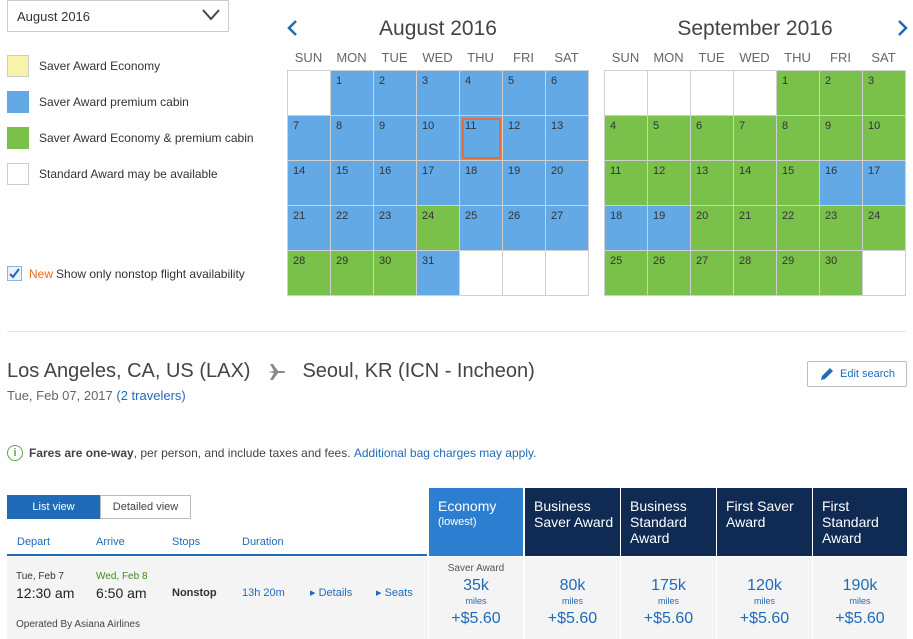 Image resolution: width=913 pixels, height=639 pixels. What do you see at coordinates (857, 374) in the screenshot?
I see `edit-search-button: Edit search` at bounding box center [857, 374].